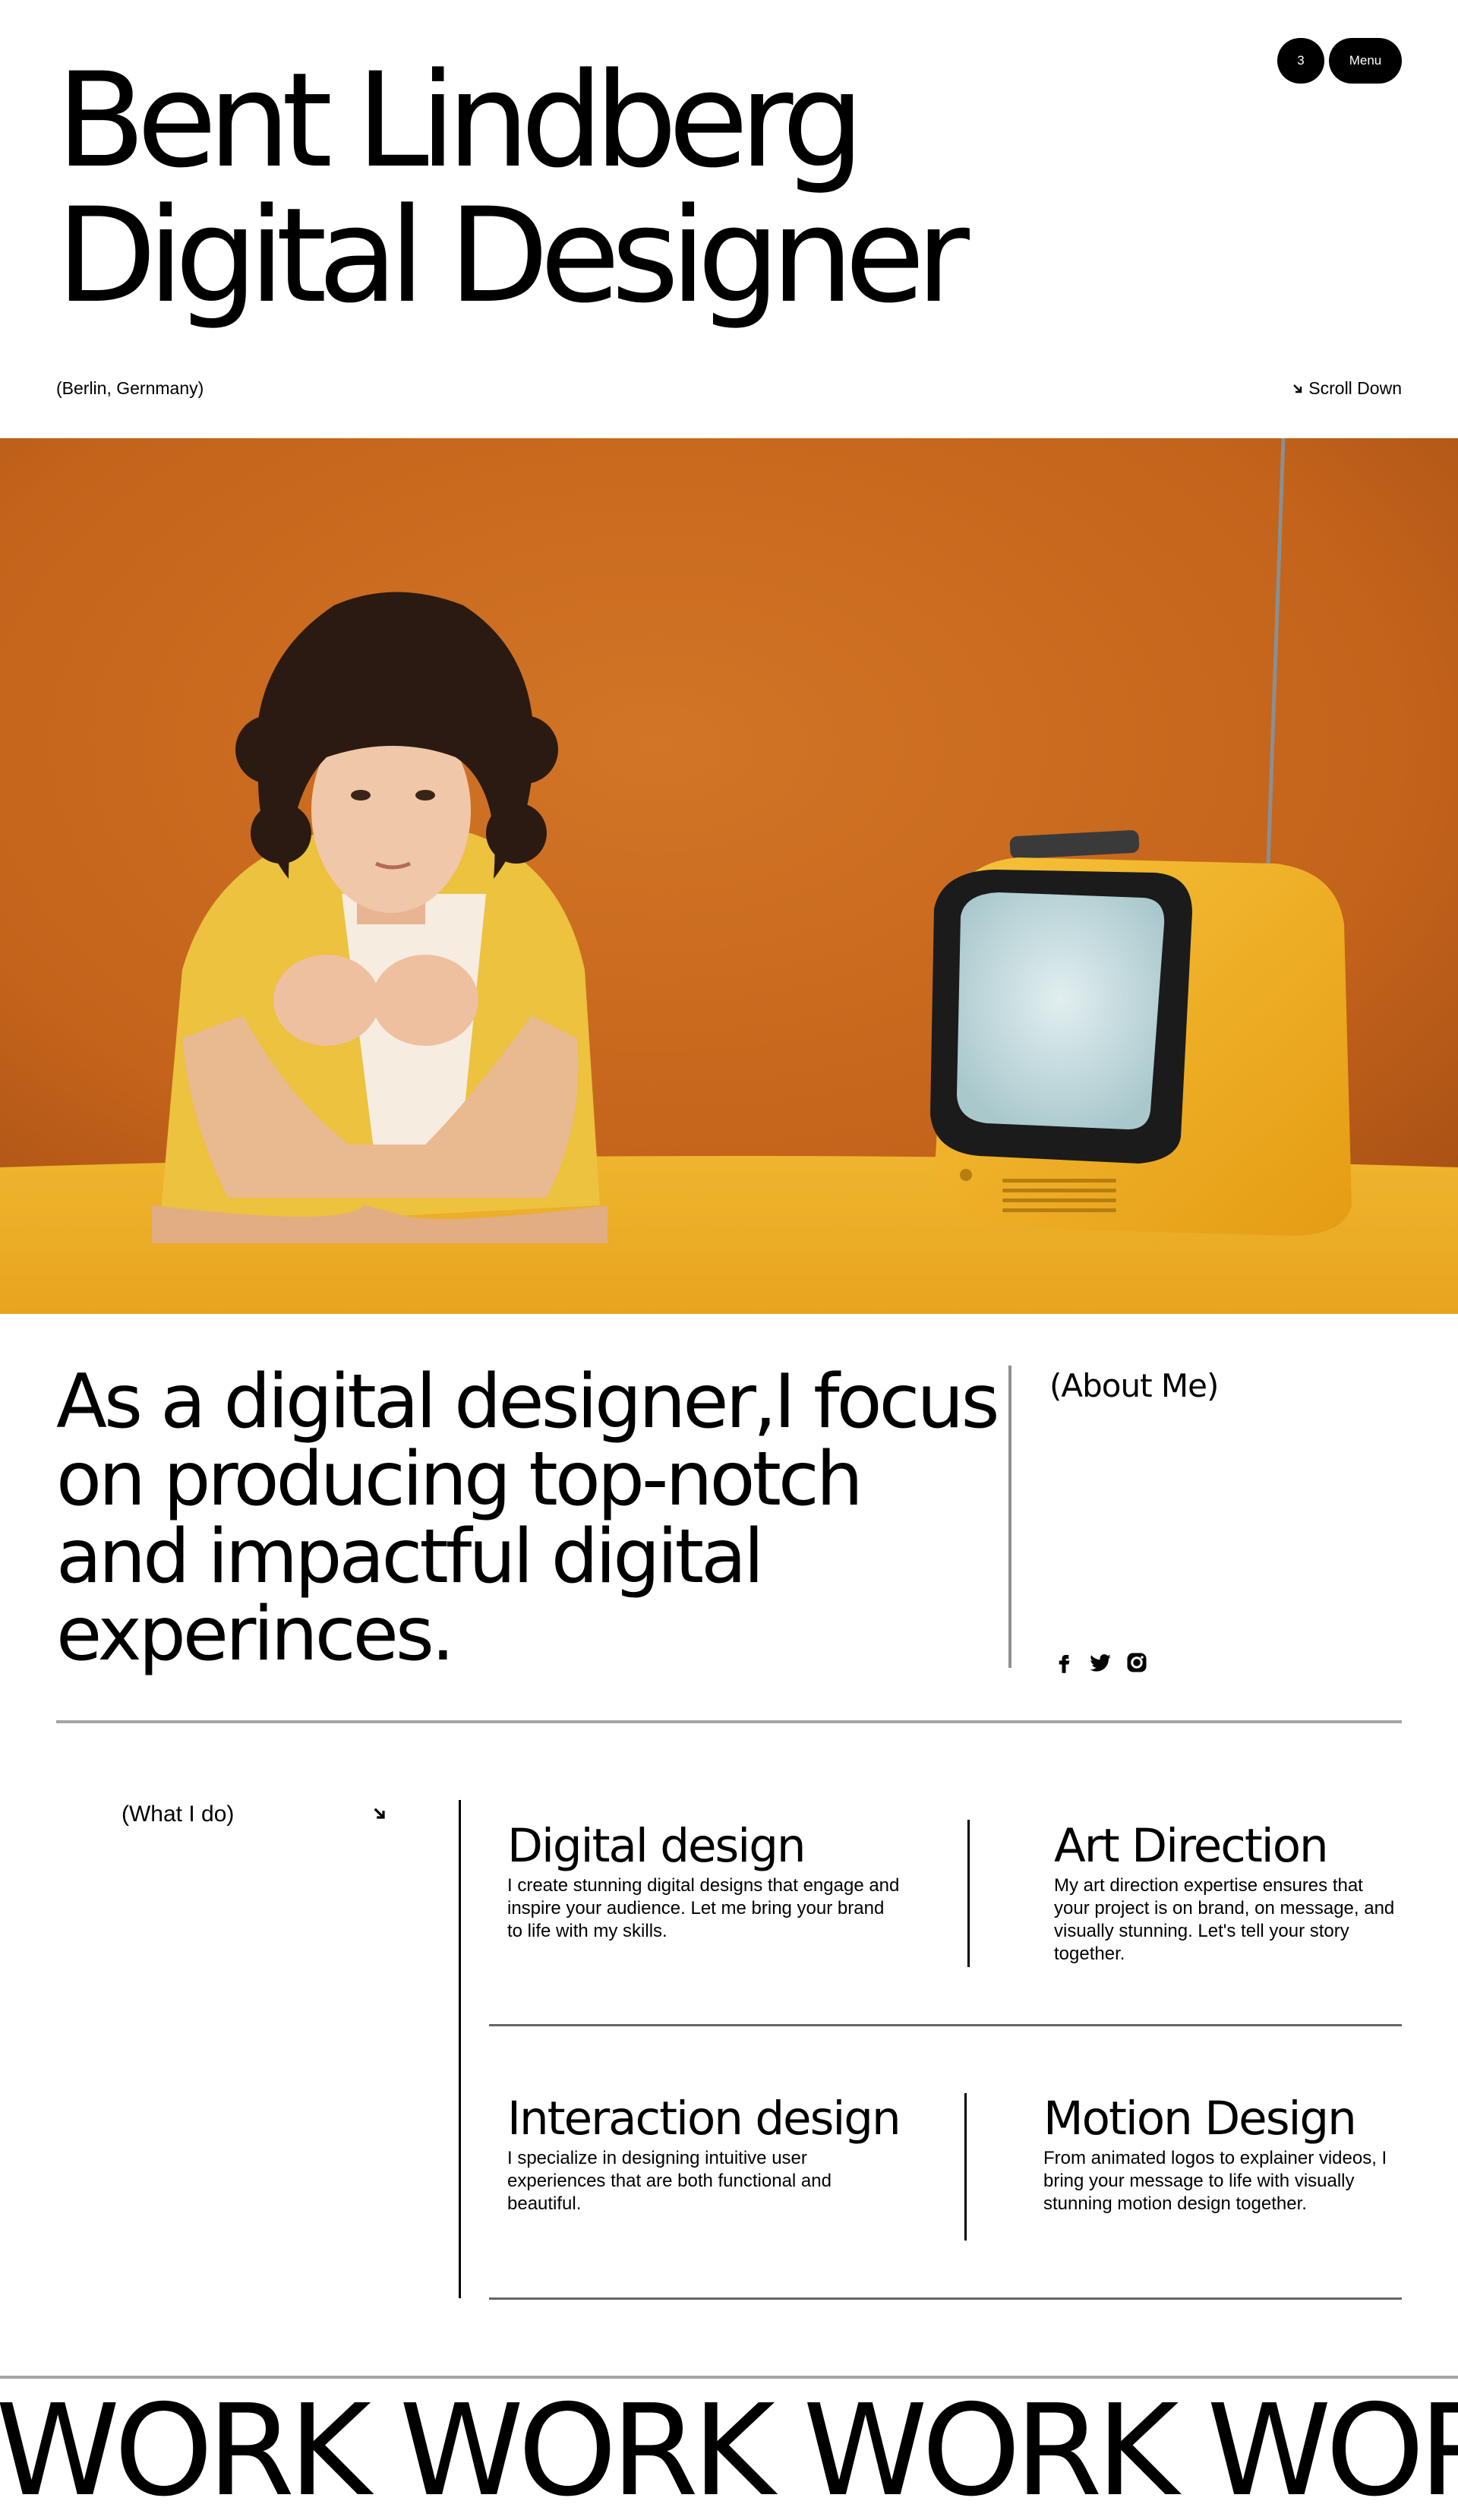  Describe the element at coordinates (704, 2119) in the screenshot. I see `service-title: Interaction design` at that location.